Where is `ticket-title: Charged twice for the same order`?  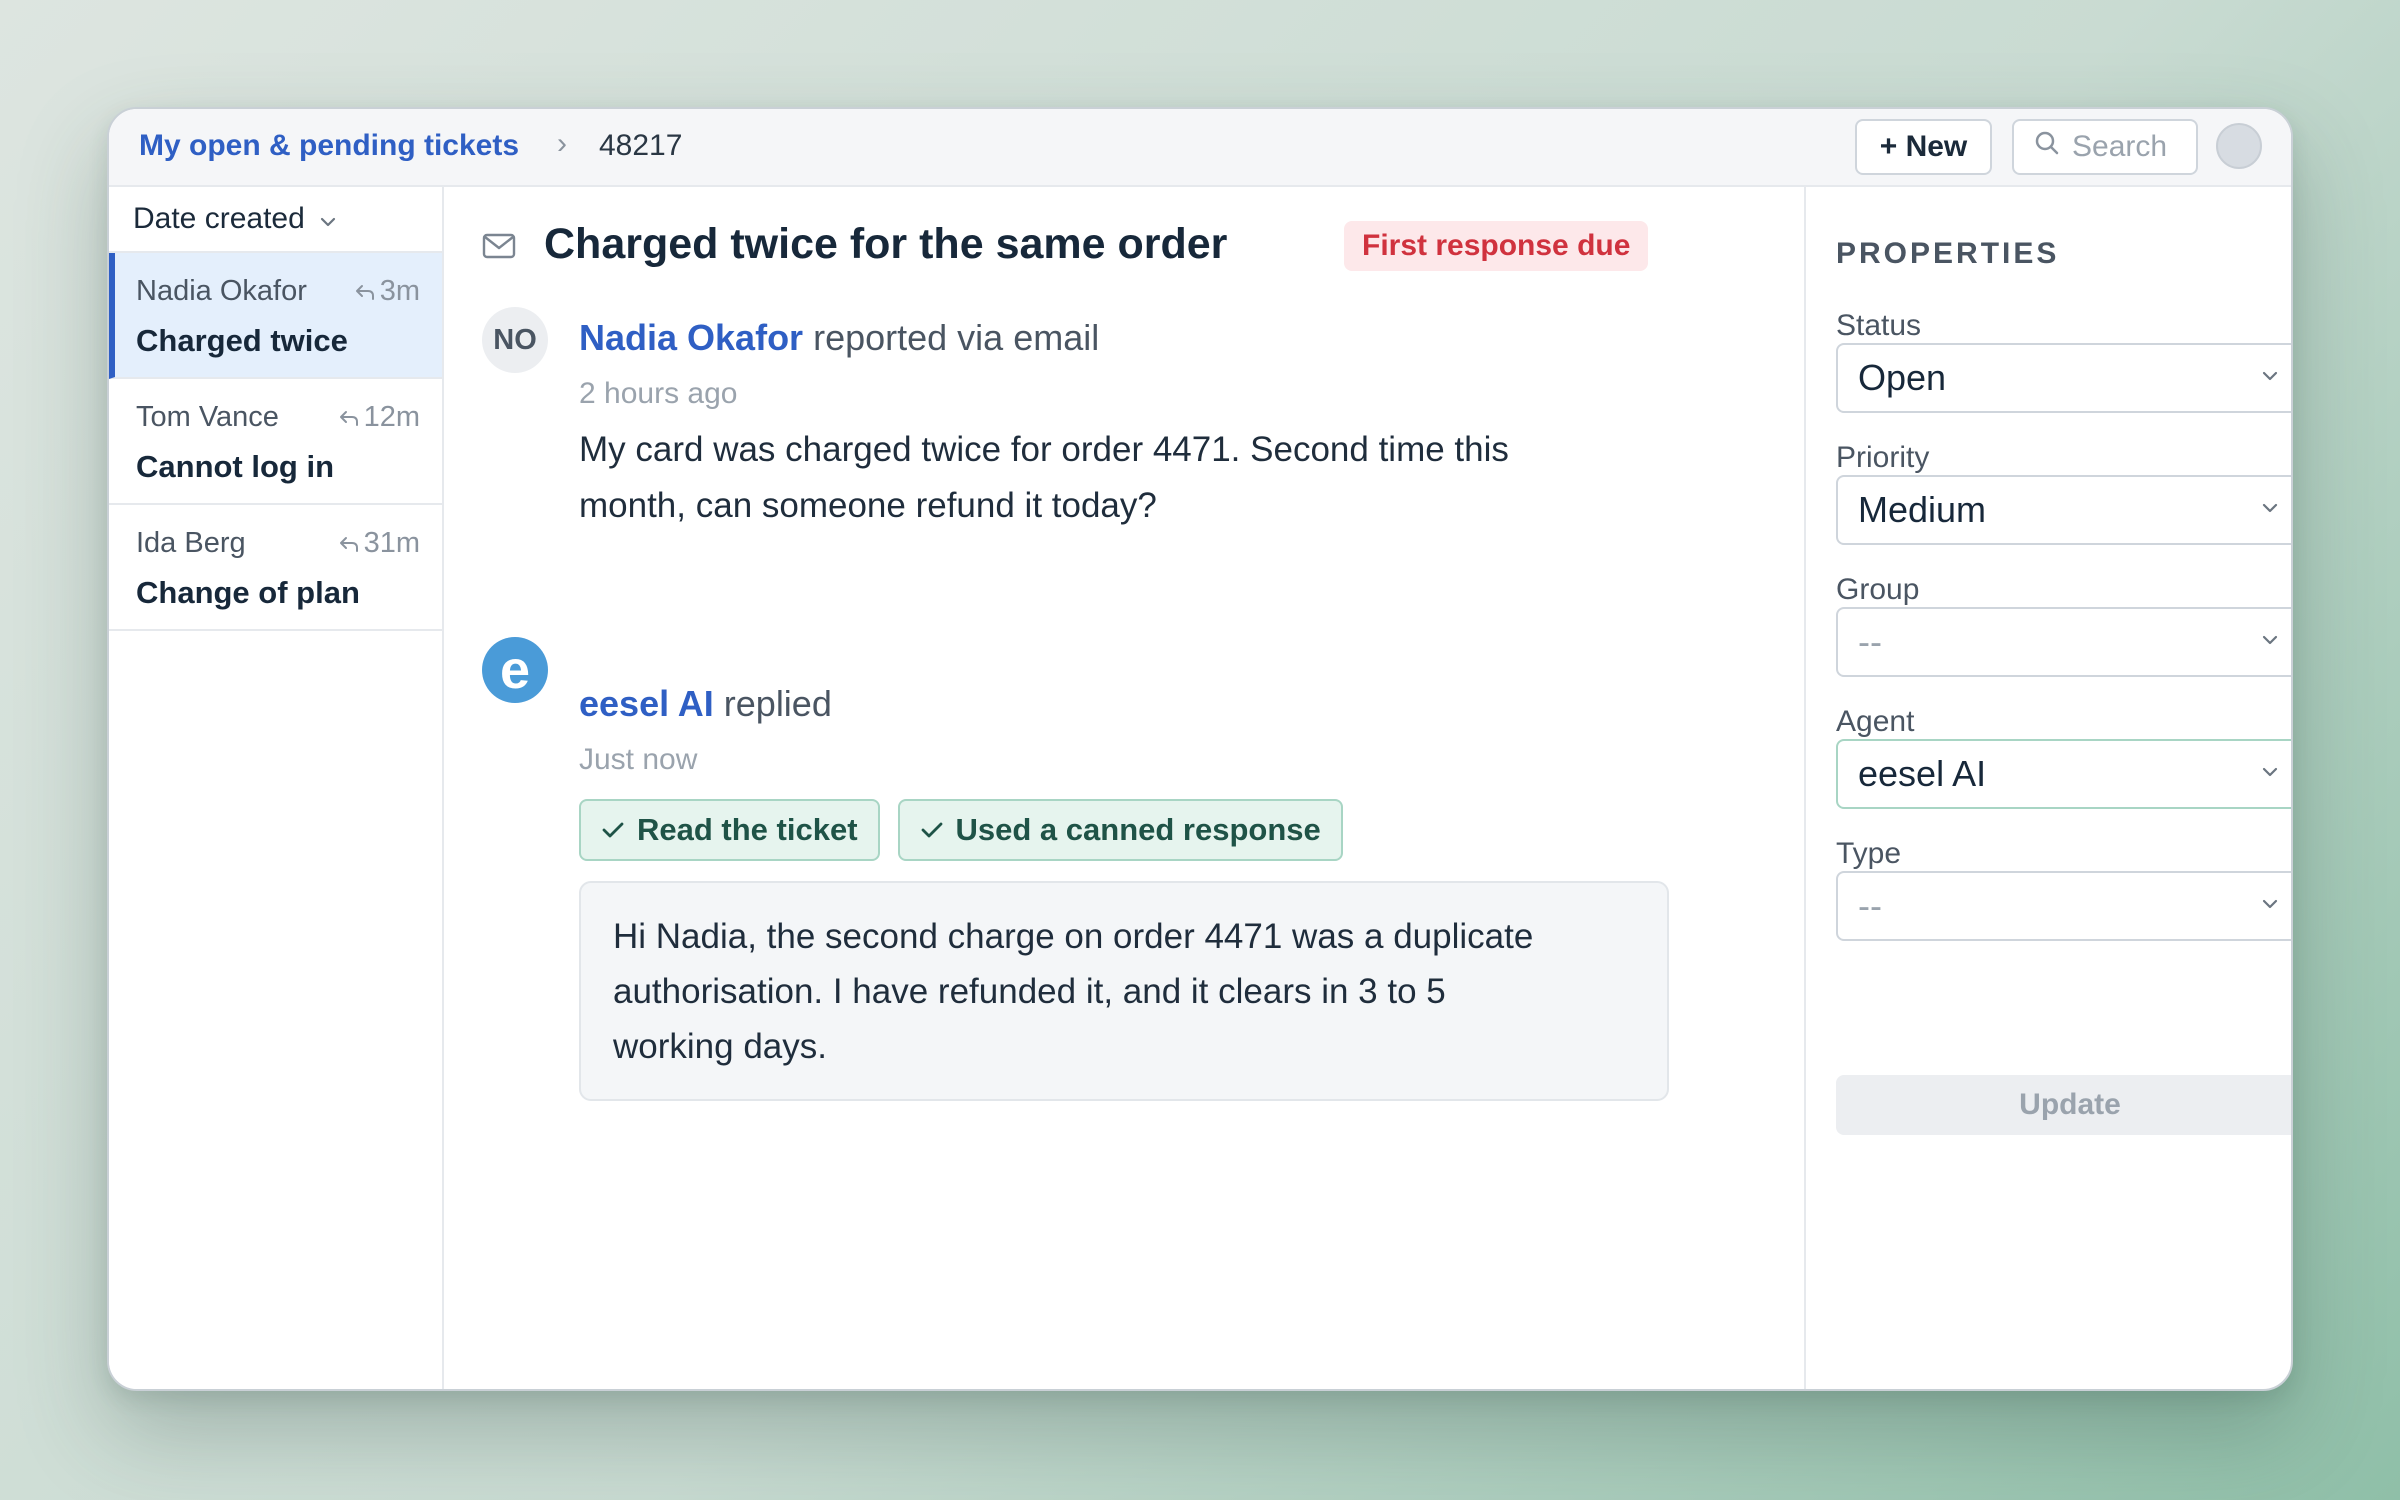 ticket-title: Charged twice for the same order is located at coordinates (886, 244).